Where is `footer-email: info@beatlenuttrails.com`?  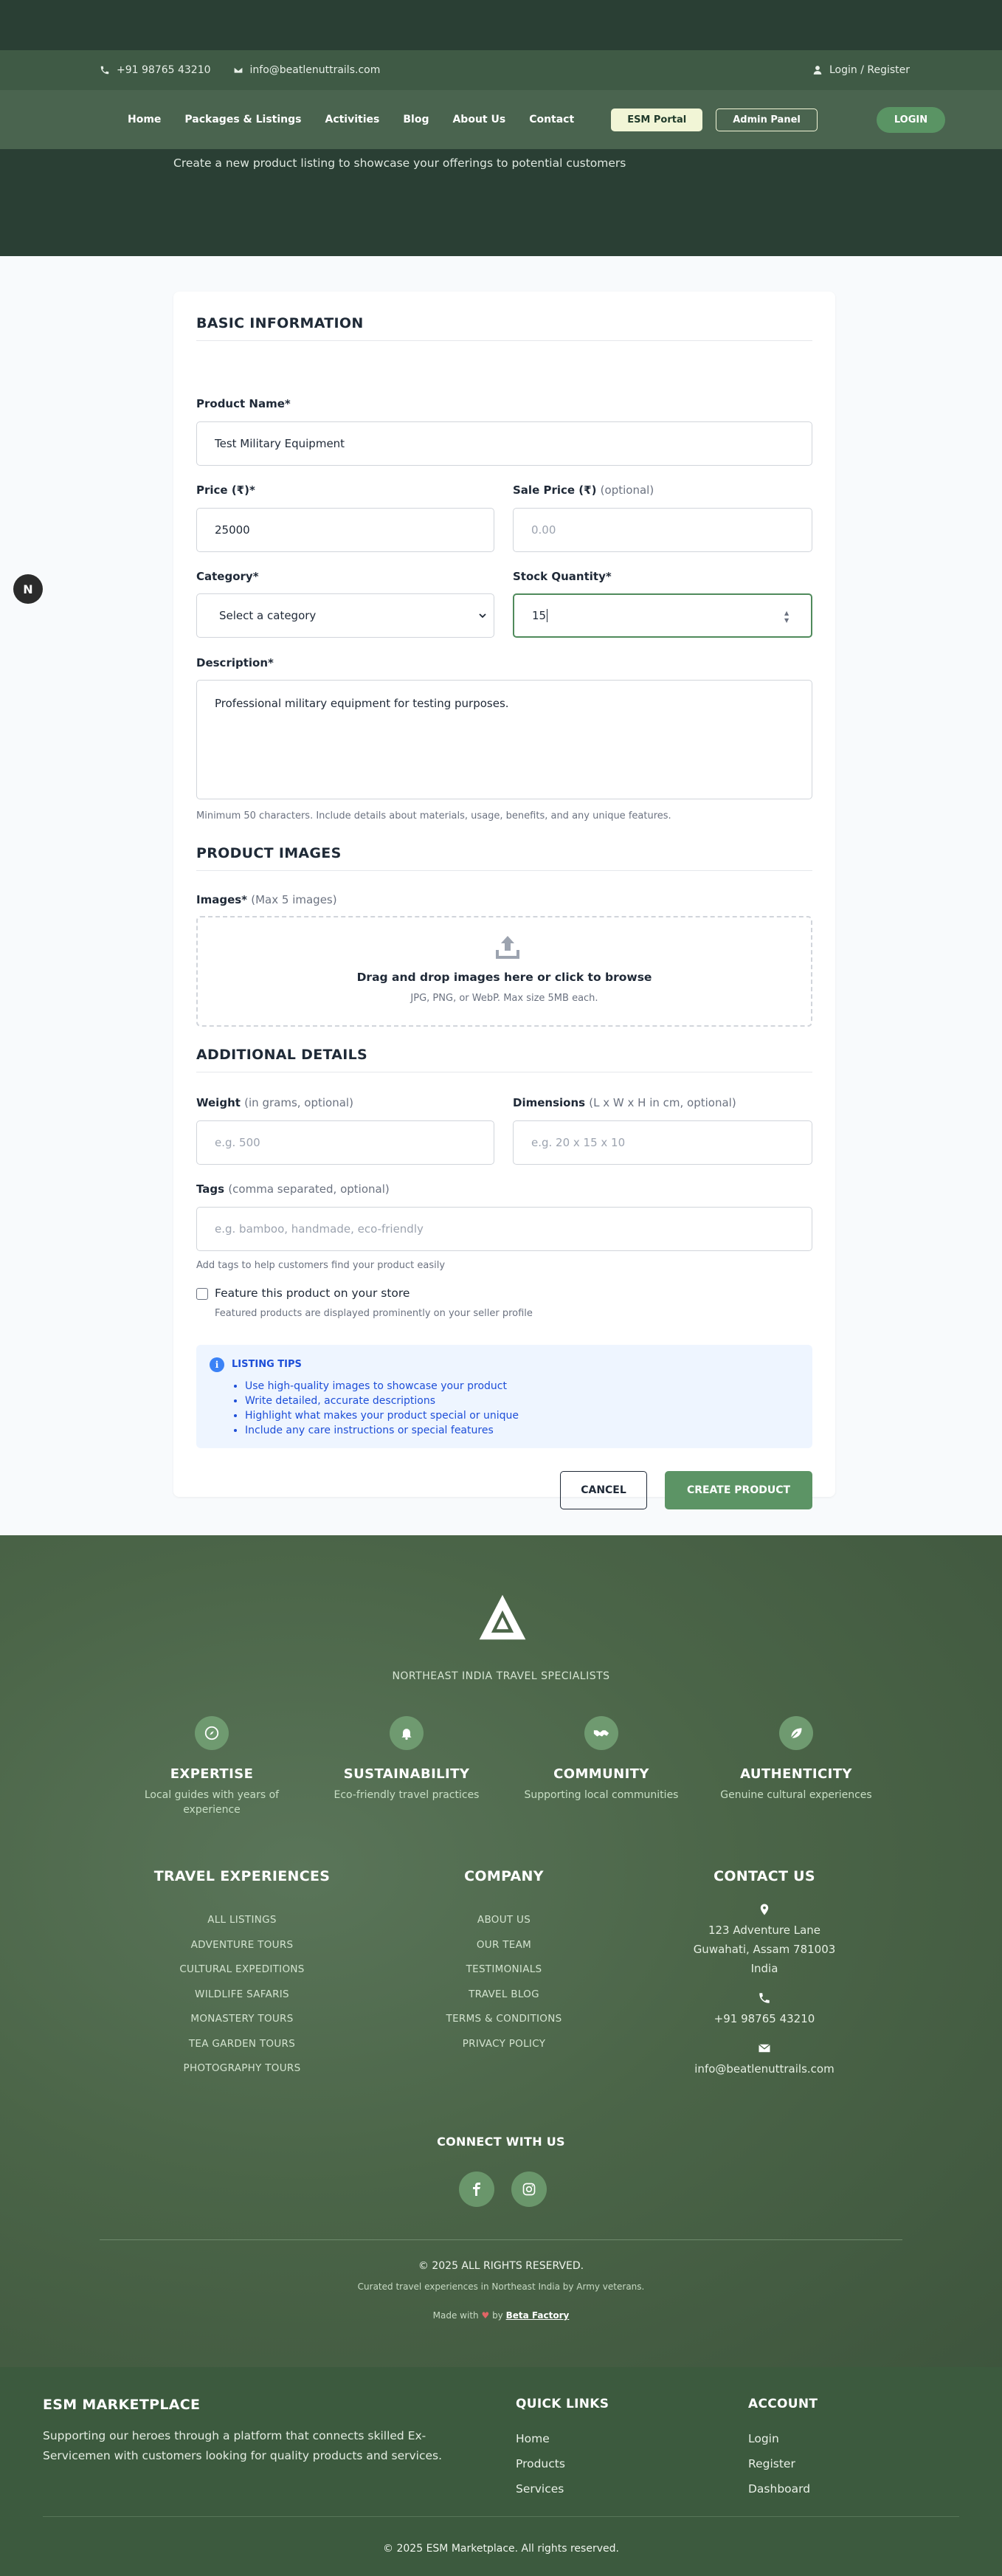 footer-email: info@beatlenuttrails.com is located at coordinates (764, 2069).